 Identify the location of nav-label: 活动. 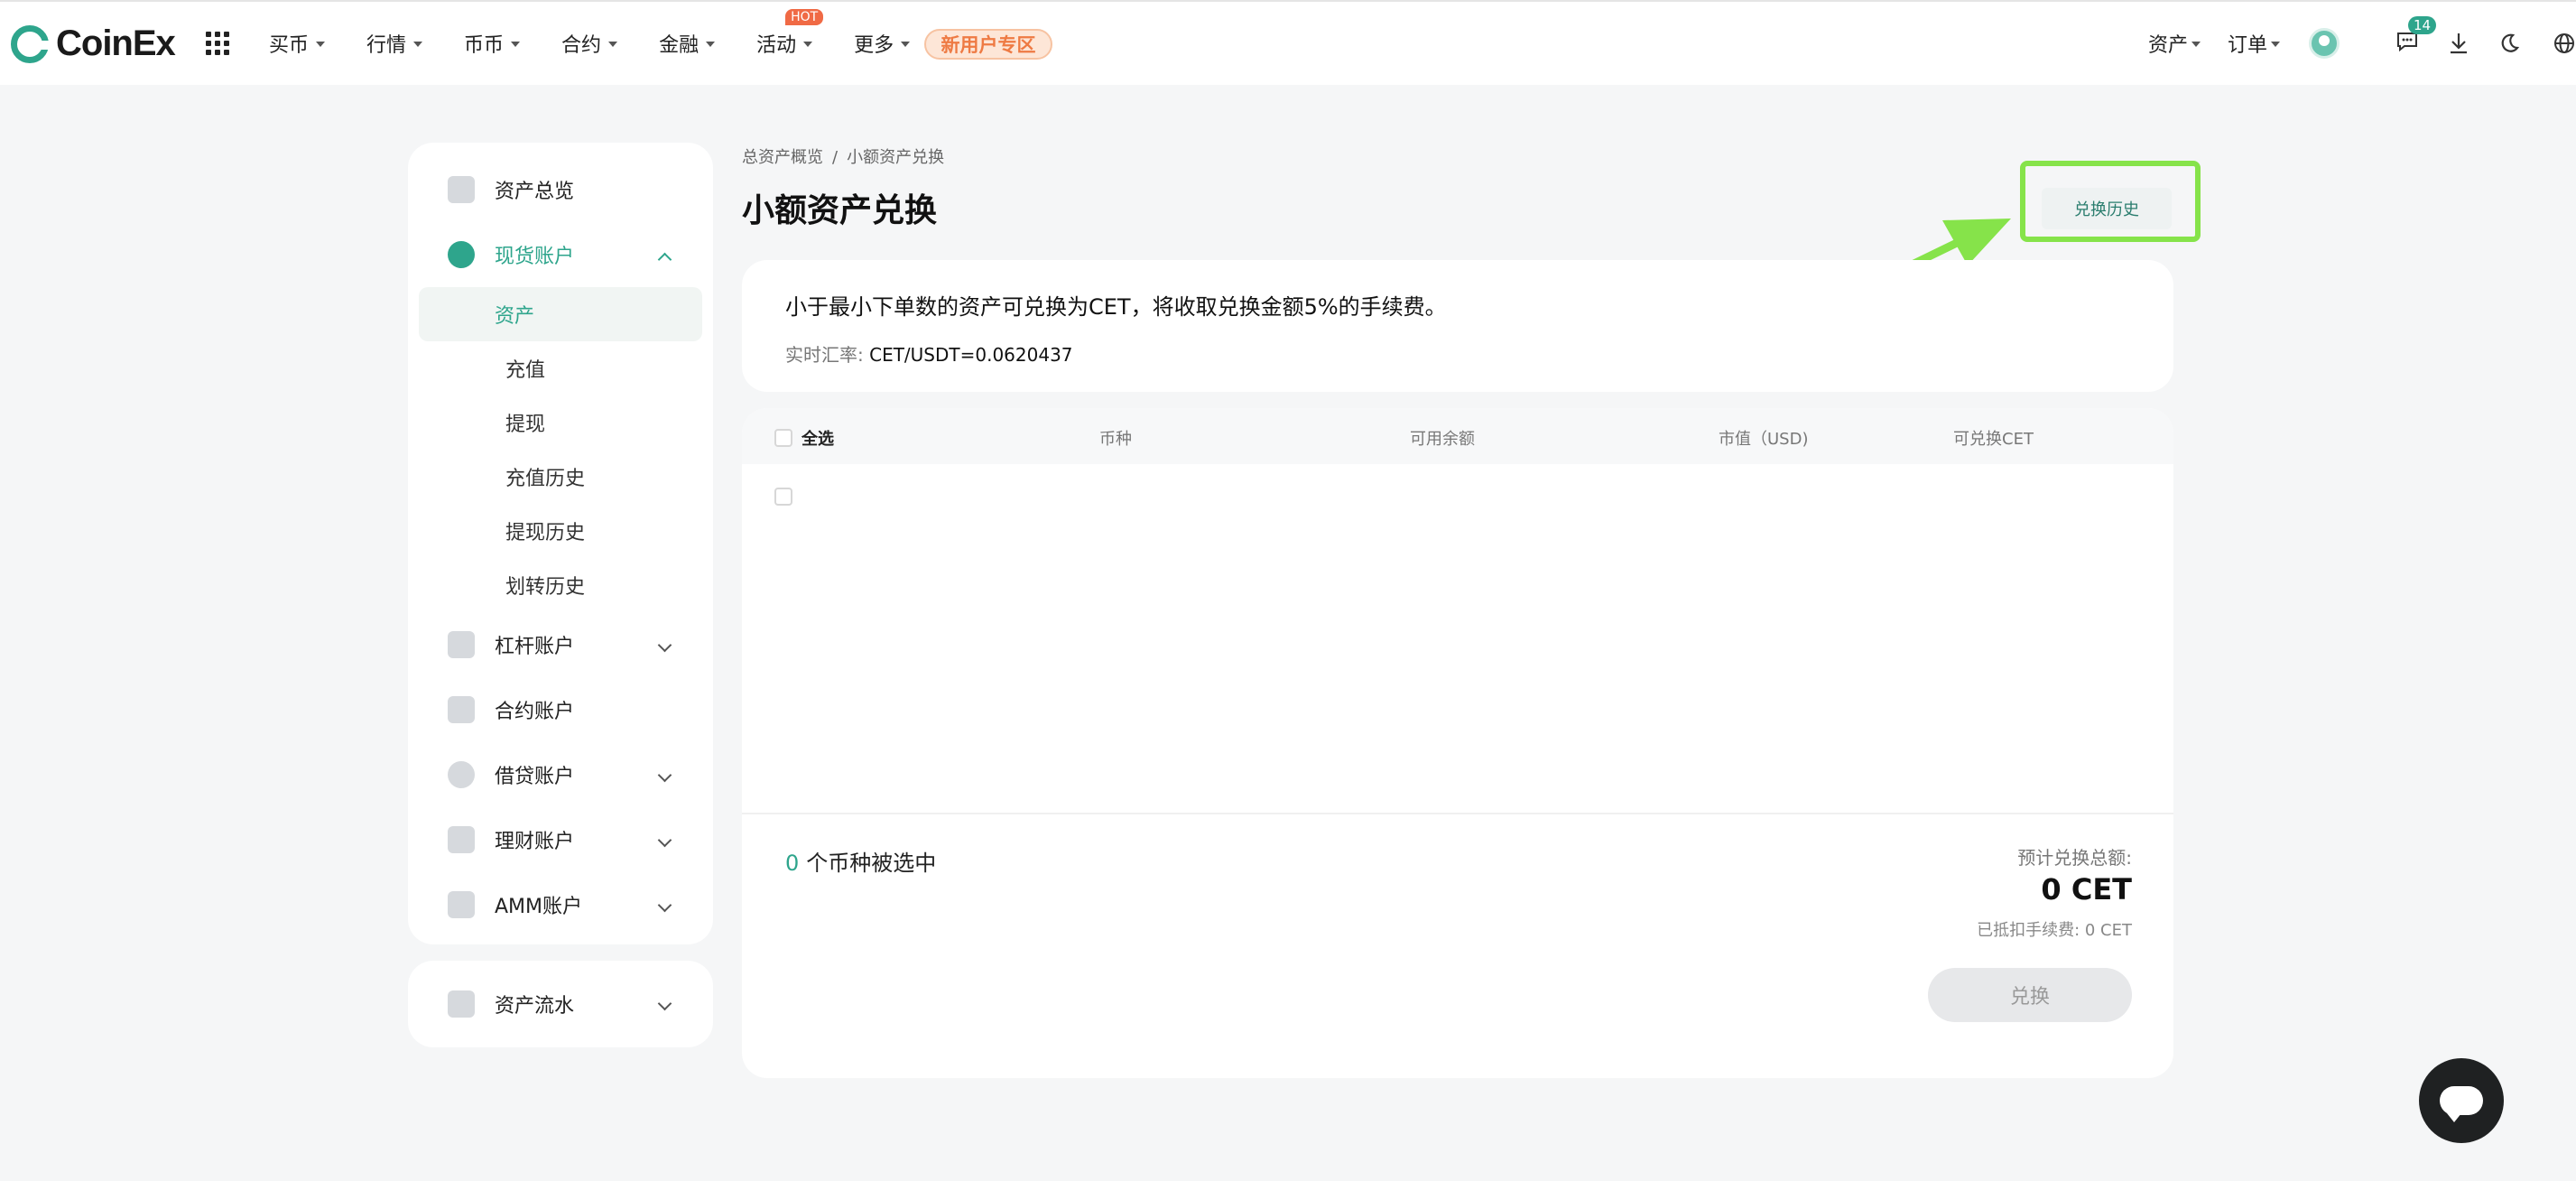
(776, 46).